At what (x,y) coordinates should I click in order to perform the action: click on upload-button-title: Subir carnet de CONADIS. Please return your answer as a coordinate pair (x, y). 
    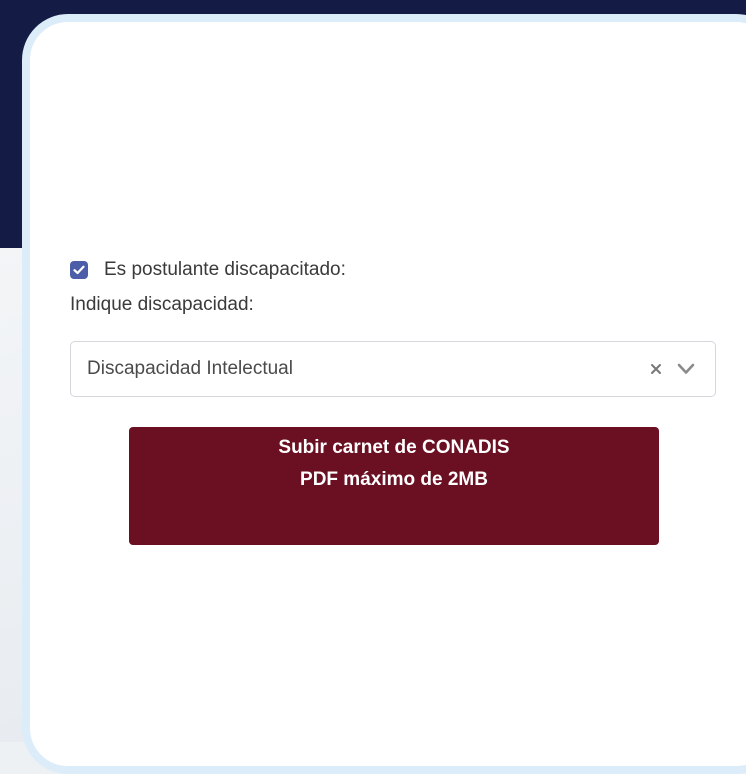
    Looking at the image, I should click on (394, 447).